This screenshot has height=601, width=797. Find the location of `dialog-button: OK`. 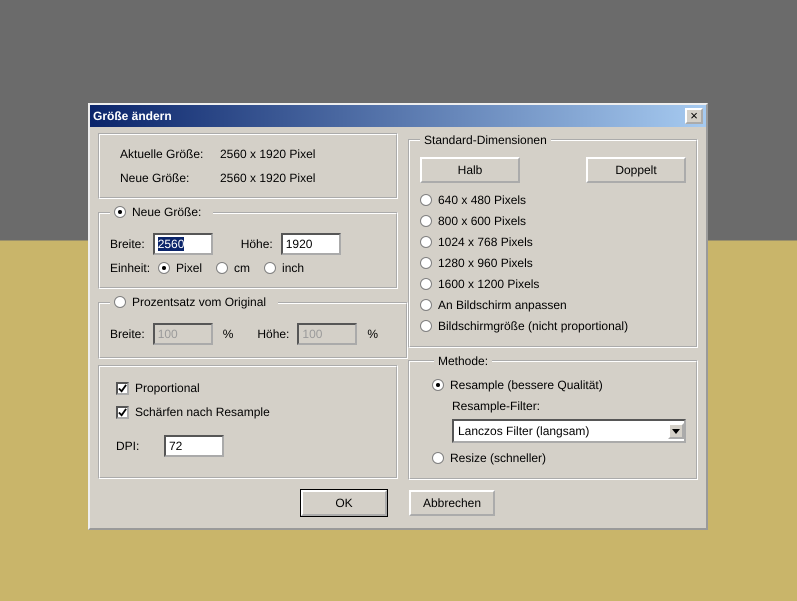

dialog-button: OK is located at coordinates (344, 503).